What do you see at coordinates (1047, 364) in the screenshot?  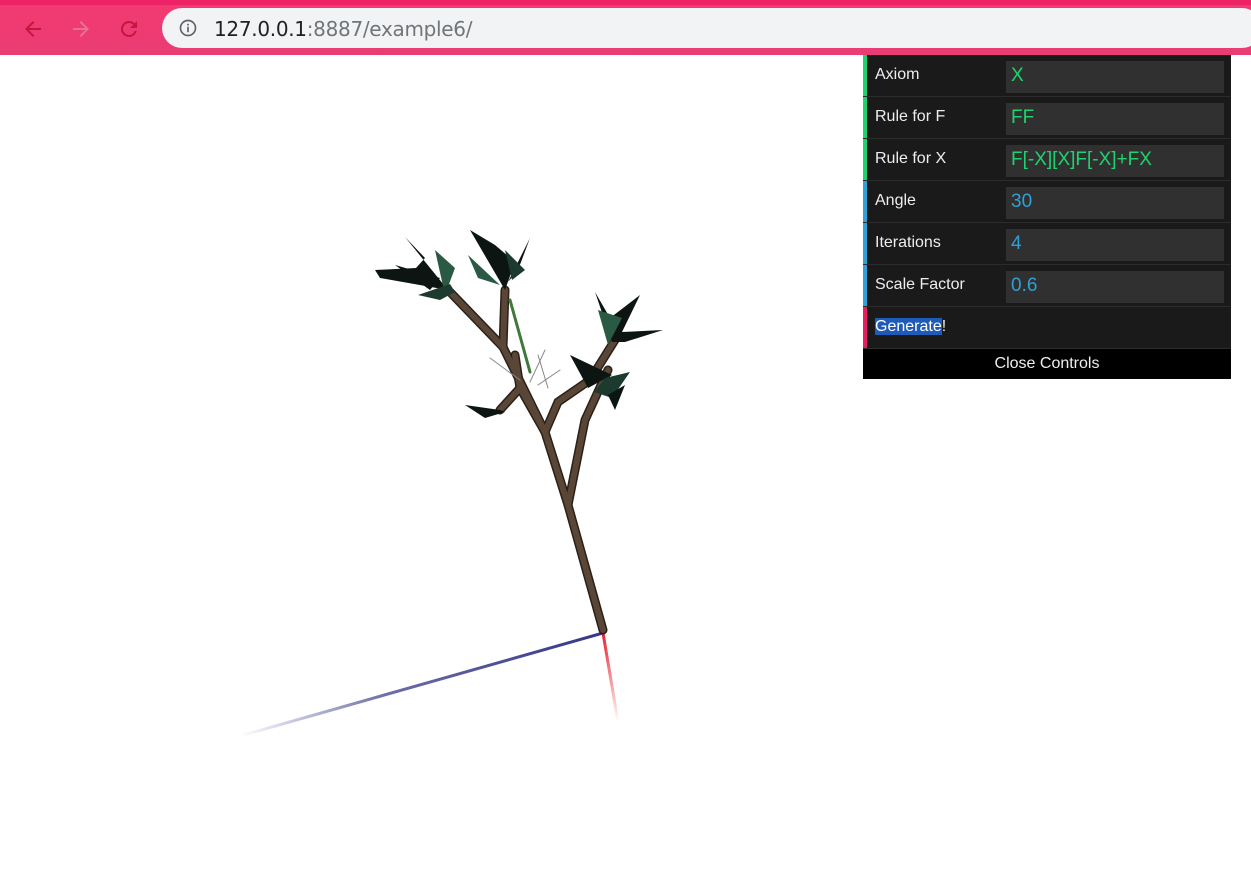 I see `close-controls-button: Close Controls` at bounding box center [1047, 364].